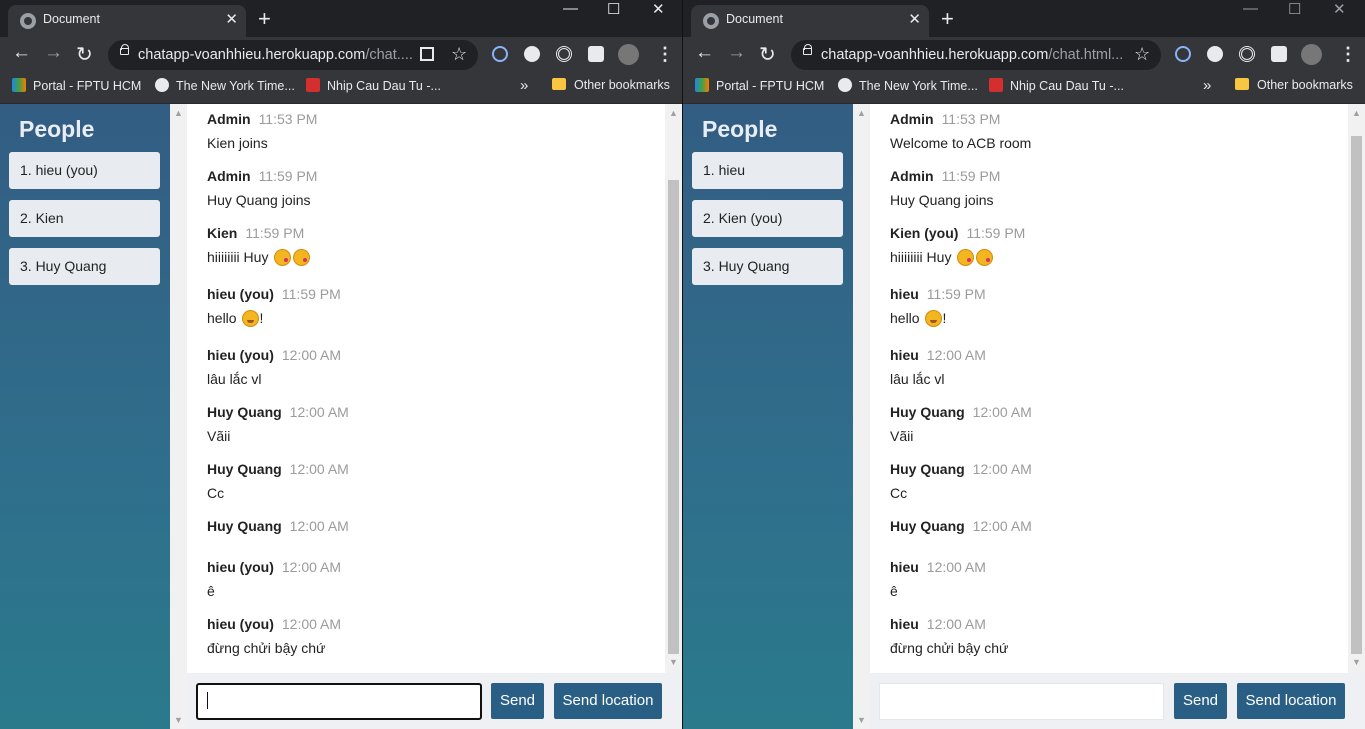 The width and height of the screenshot is (1365, 729). I want to click on message-body: hello !, so click(938, 318).